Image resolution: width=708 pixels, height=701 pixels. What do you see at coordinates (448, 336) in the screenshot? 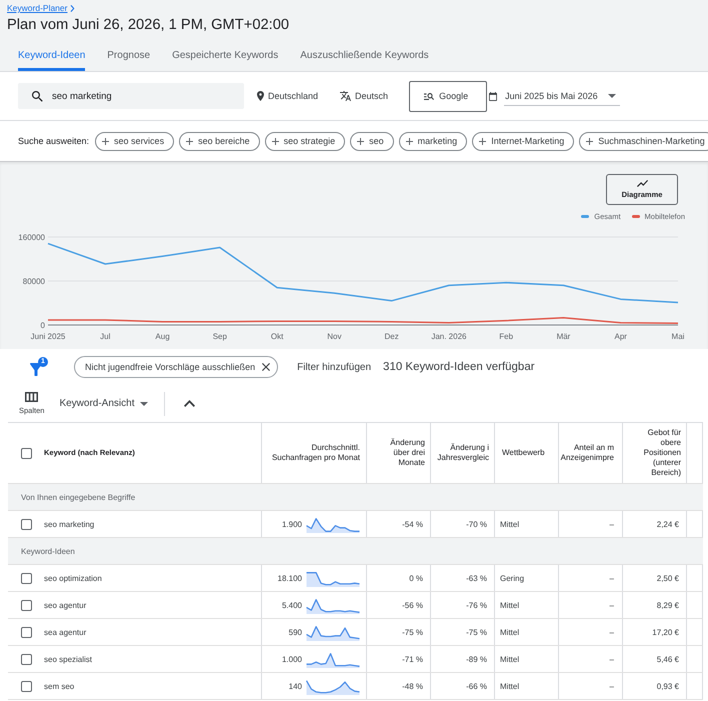
I see `axis-label: Jan. 2026` at bounding box center [448, 336].